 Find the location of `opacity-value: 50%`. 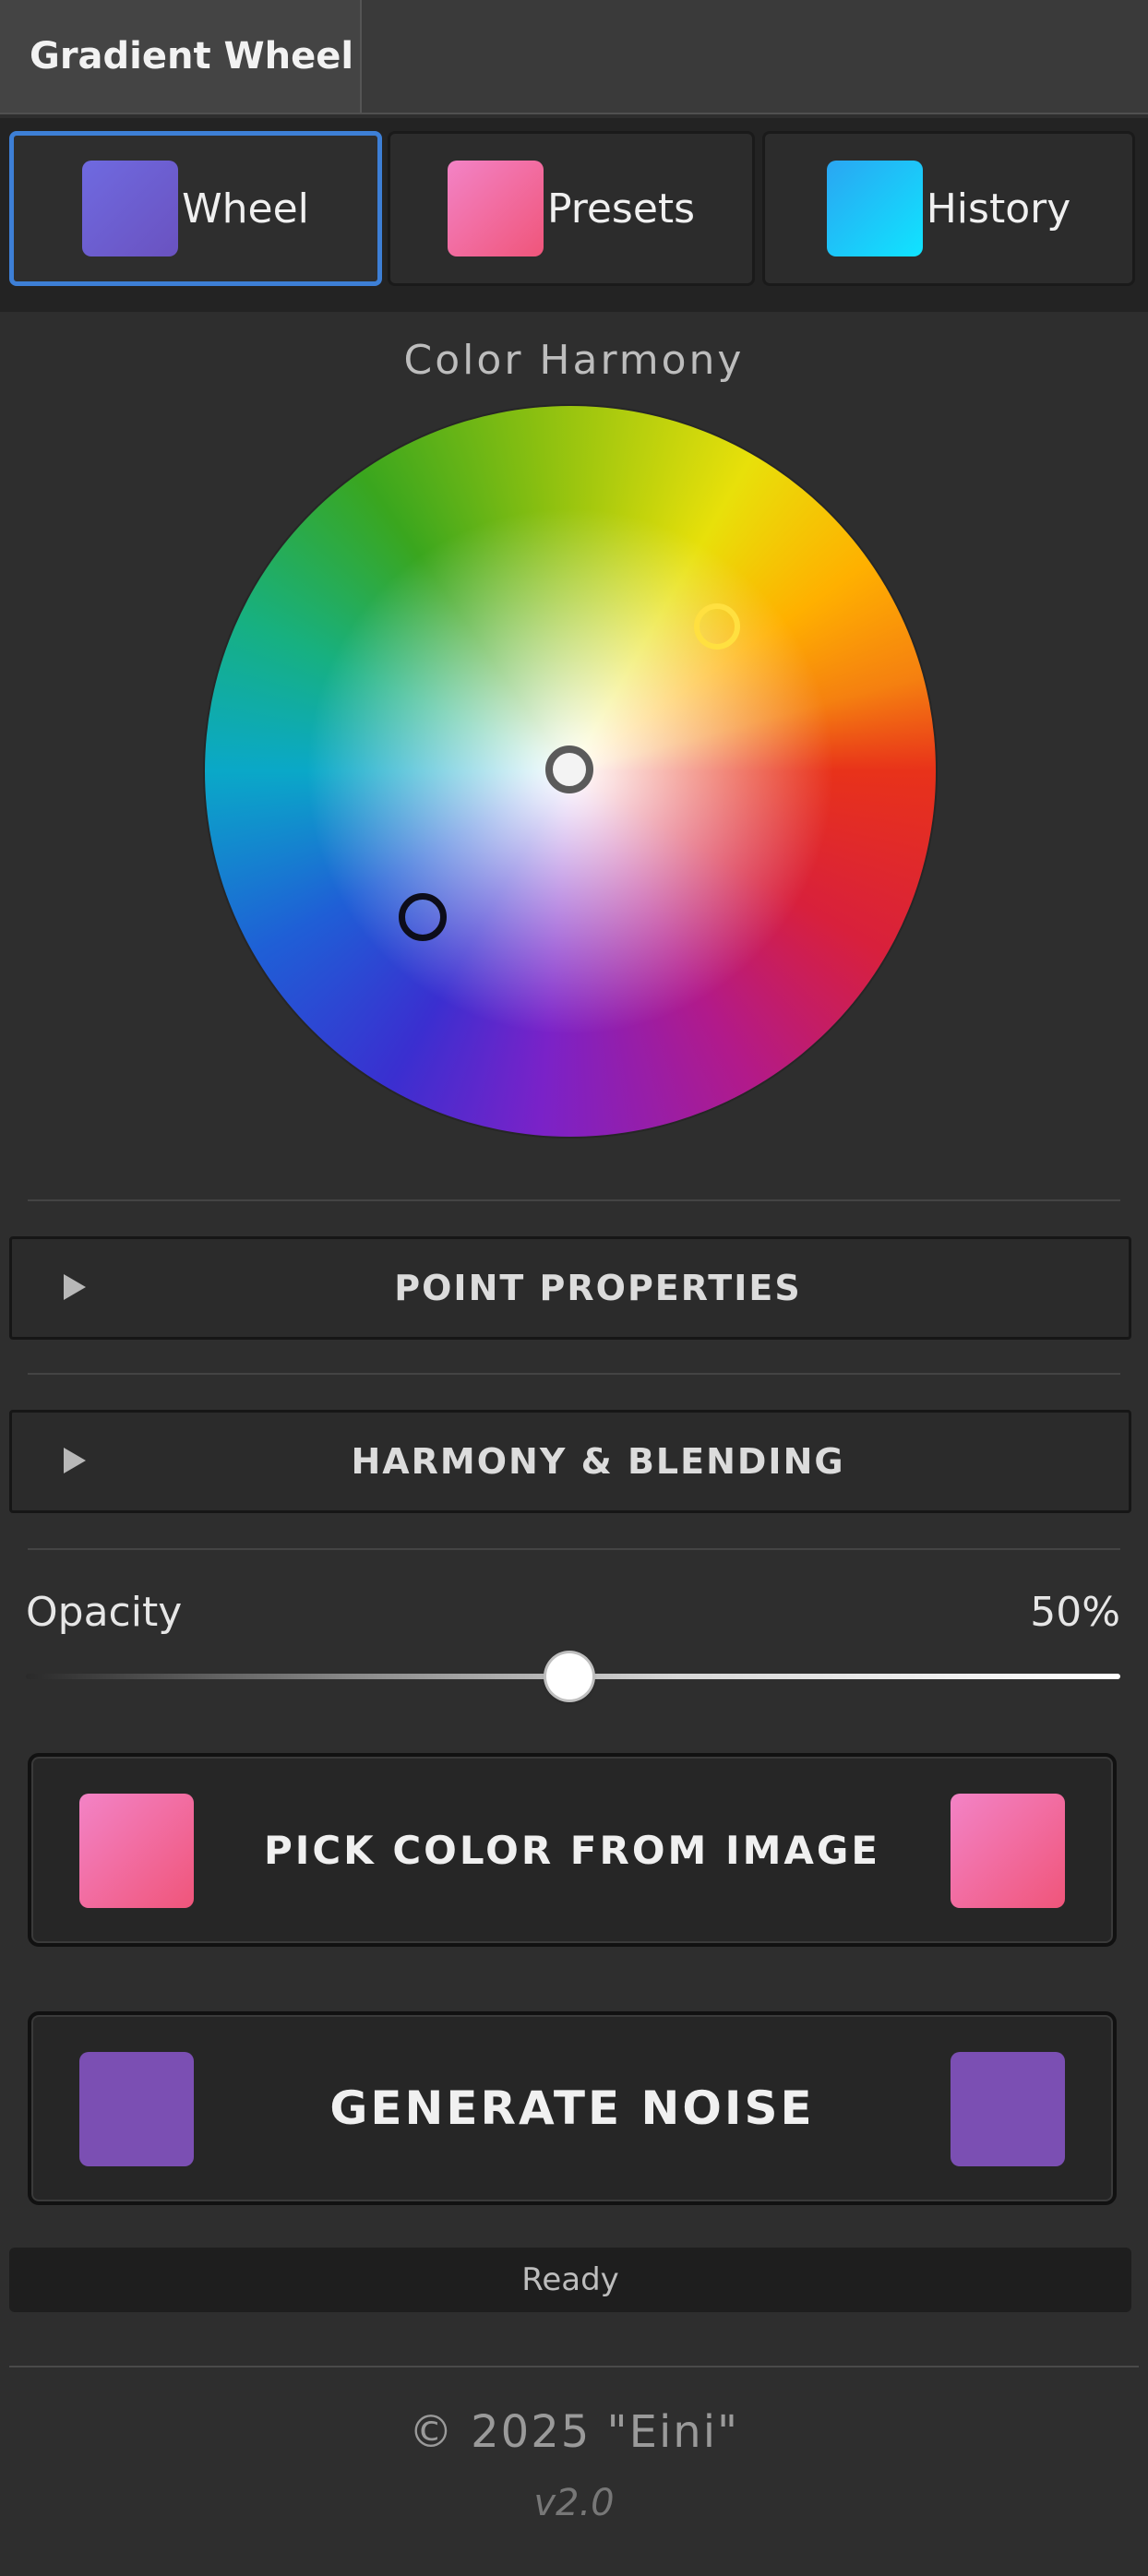

opacity-value: 50% is located at coordinates (1075, 1612).